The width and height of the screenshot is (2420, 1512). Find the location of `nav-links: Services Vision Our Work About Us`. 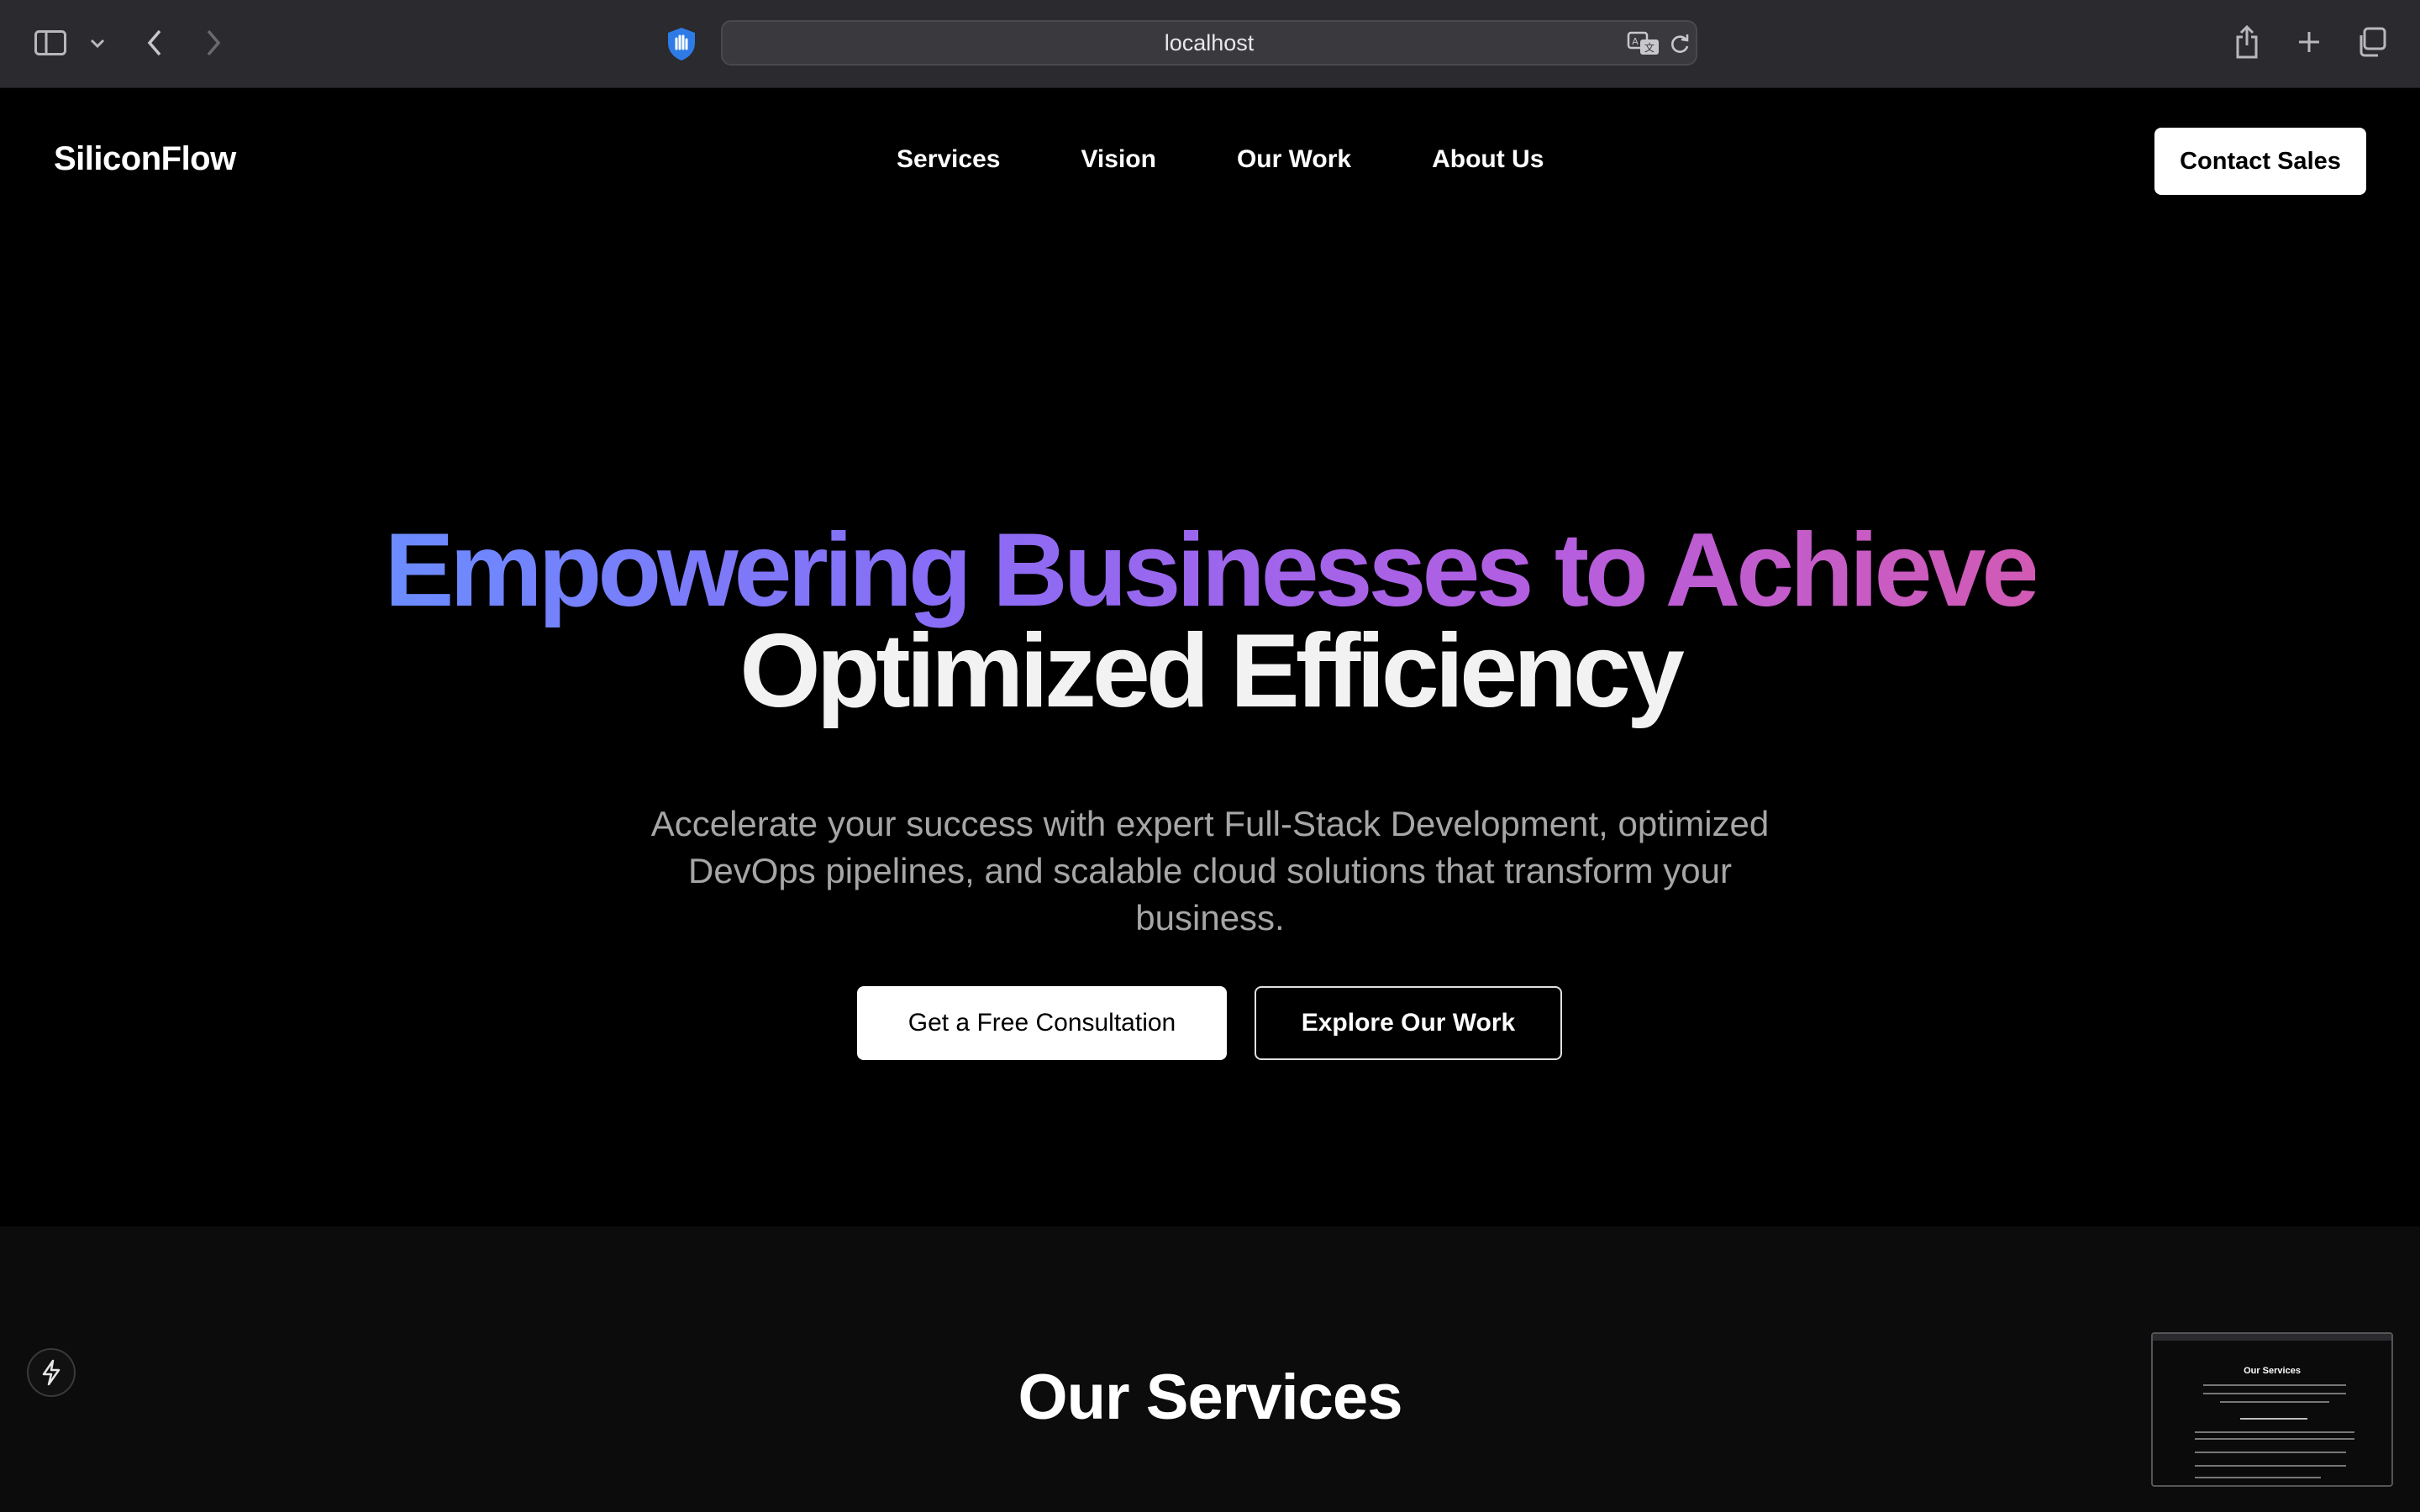

nav-links: Services Vision Our Work About Us is located at coordinates (1221, 159).